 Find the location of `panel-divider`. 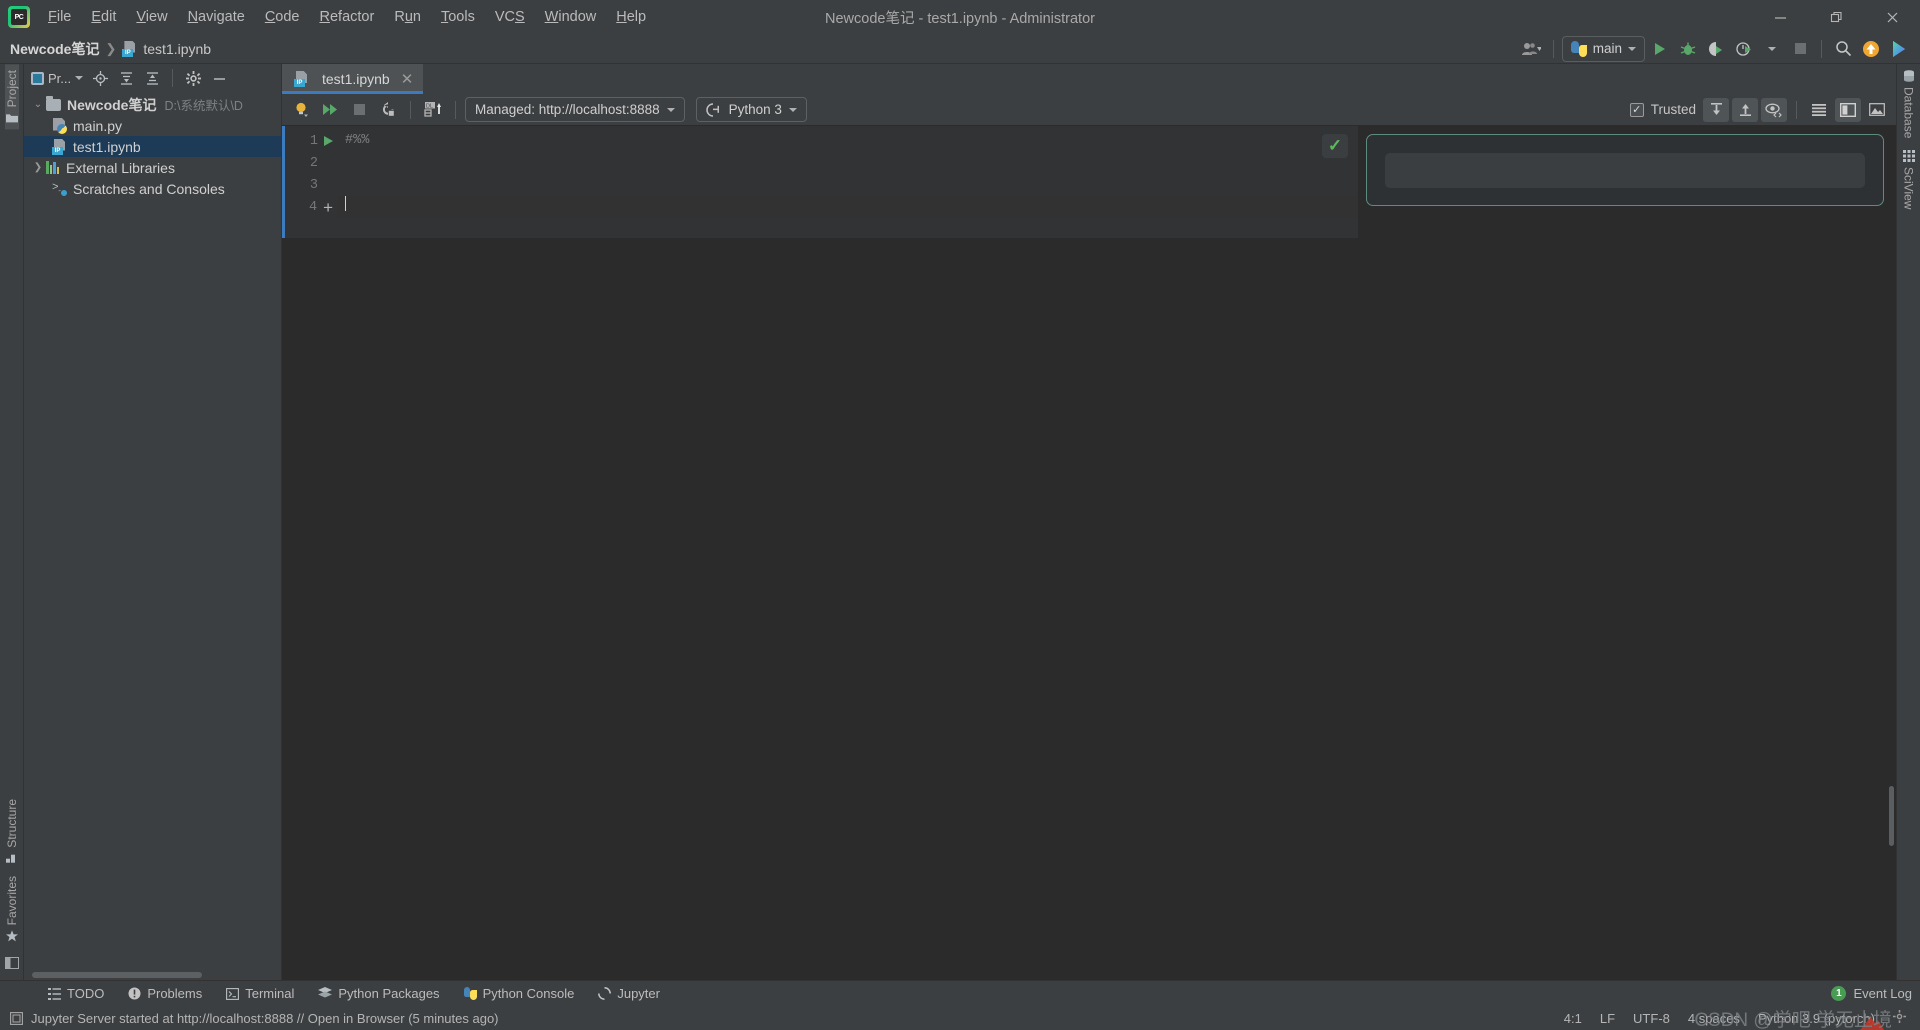

panel-divider is located at coordinates (173, 78).